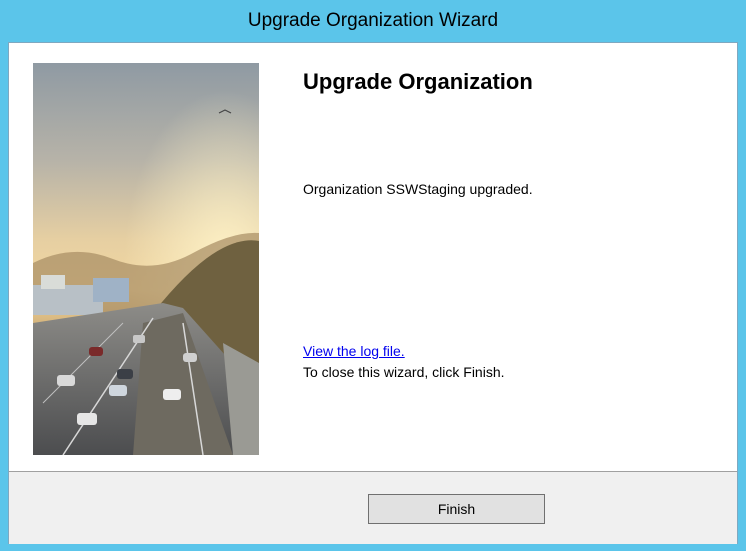 The image size is (746, 551). I want to click on finish-button: Finish, so click(456, 509).